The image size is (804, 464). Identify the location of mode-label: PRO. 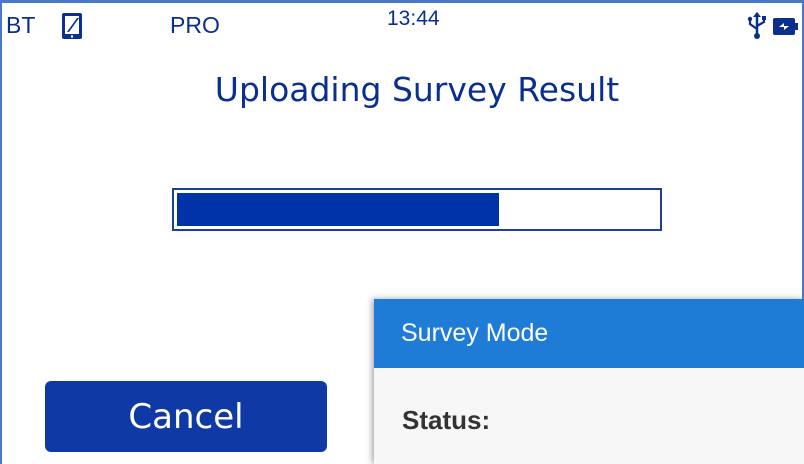
(195, 25).